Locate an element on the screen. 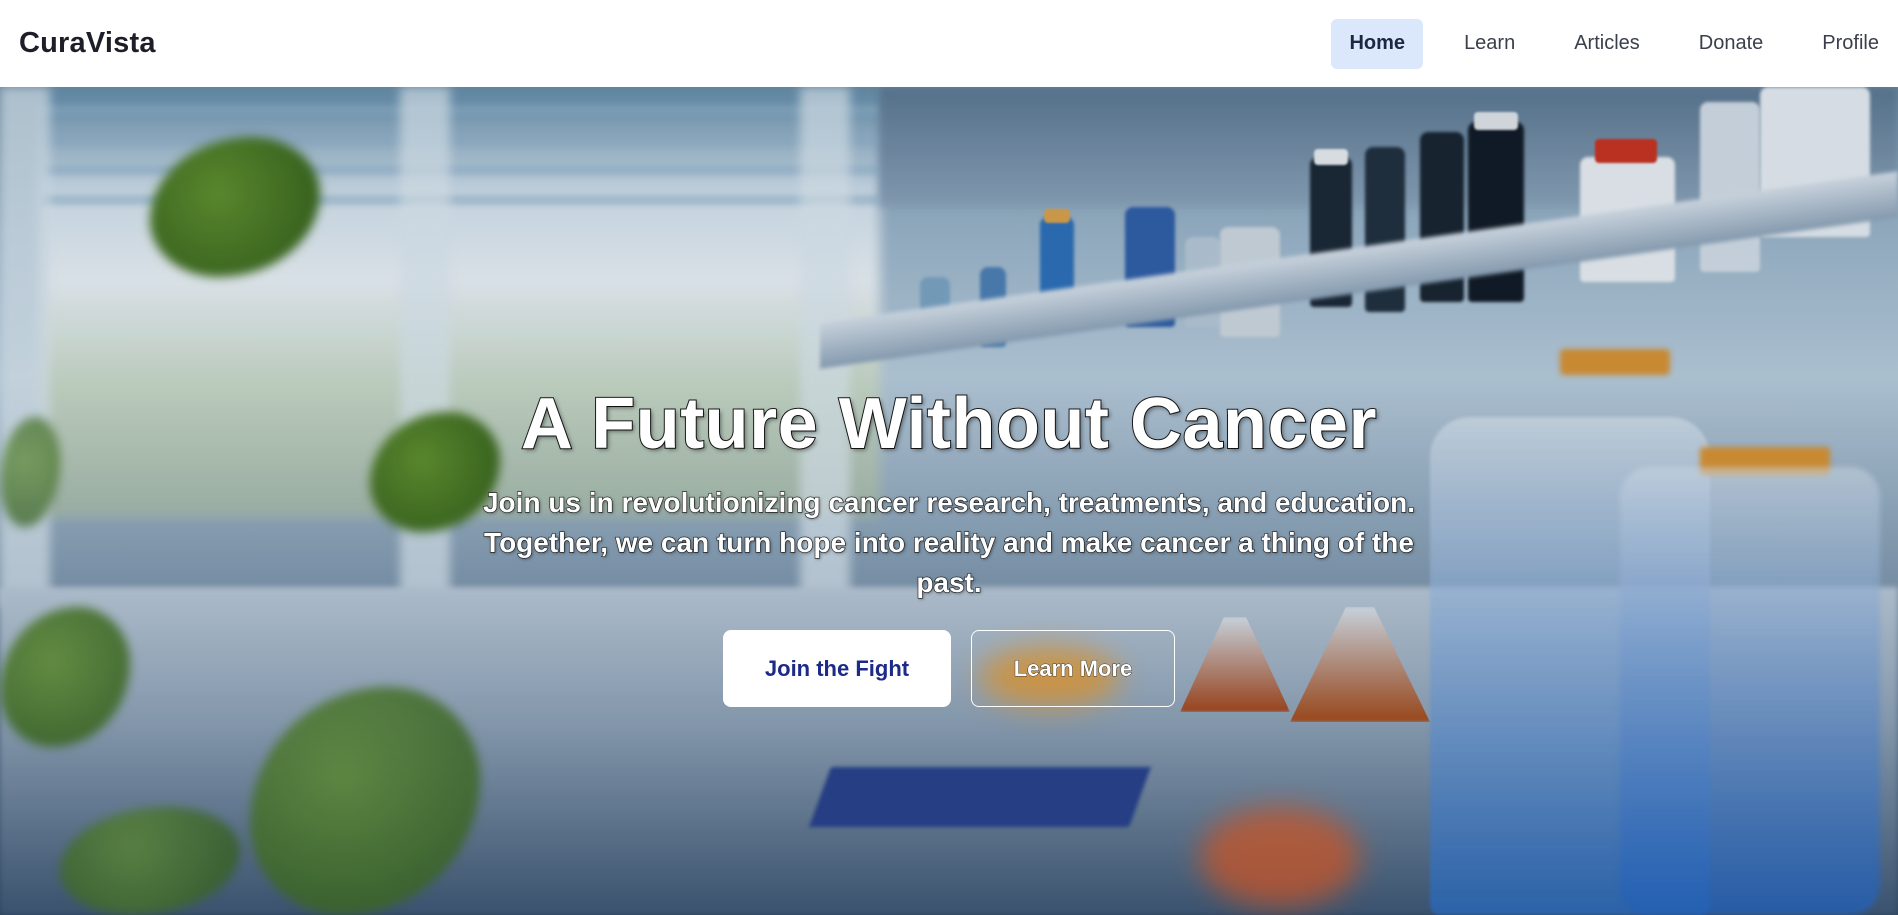 The height and width of the screenshot is (915, 1898). join-the-fight-button: Join the Fight is located at coordinates (837, 668).